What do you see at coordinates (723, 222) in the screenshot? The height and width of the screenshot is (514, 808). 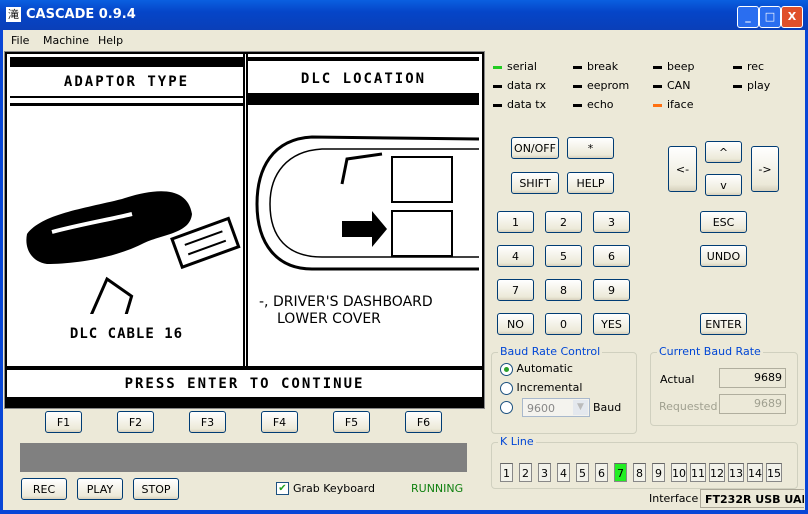 I see `esc-button: ESC` at bounding box center [723, 222].